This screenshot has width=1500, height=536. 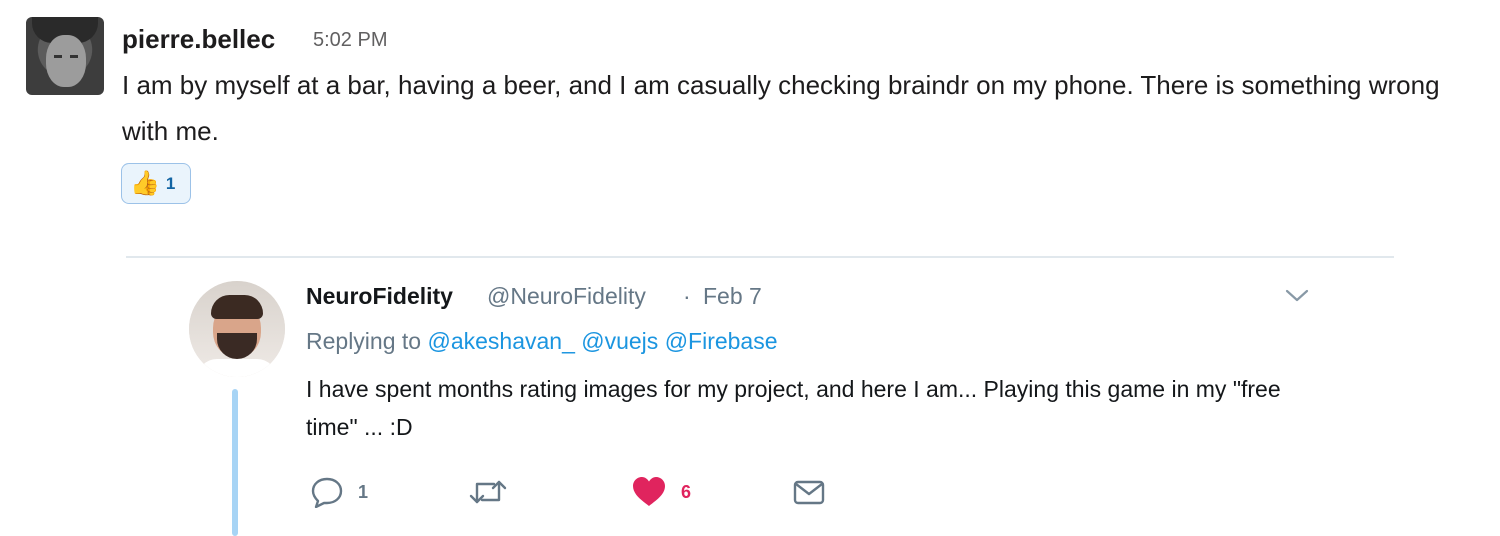 I want to click on avatar-face, so click(x=66, y=61).